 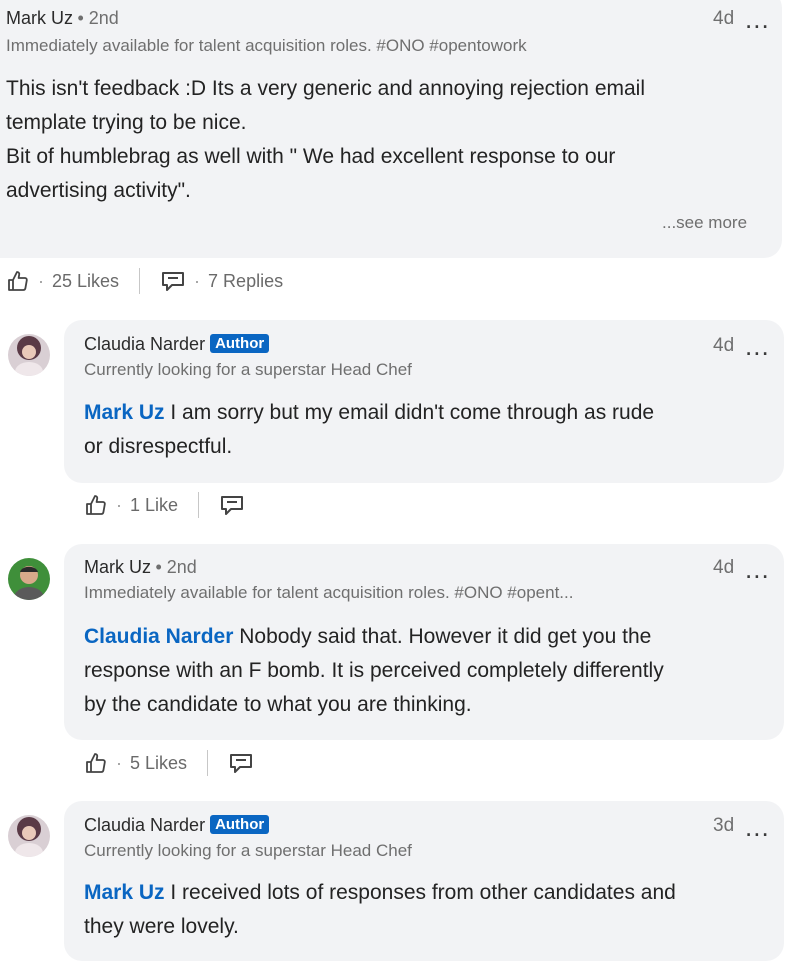 What do you see at coordinates (154, 505) in the screenshot?
I see `likes-count: 1 Like` at bounding box center [154, 505].